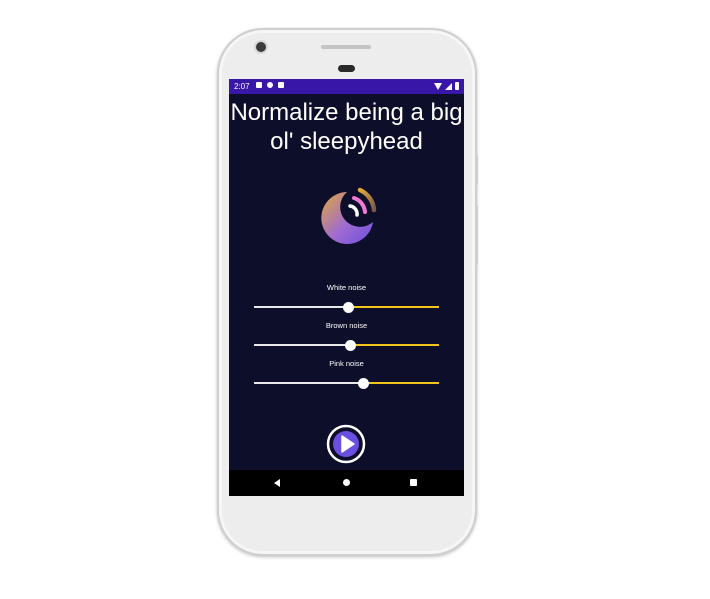 This screenshot has width=710, height=599. I want to click on white-noise-control: White noise, so click(346, 298).